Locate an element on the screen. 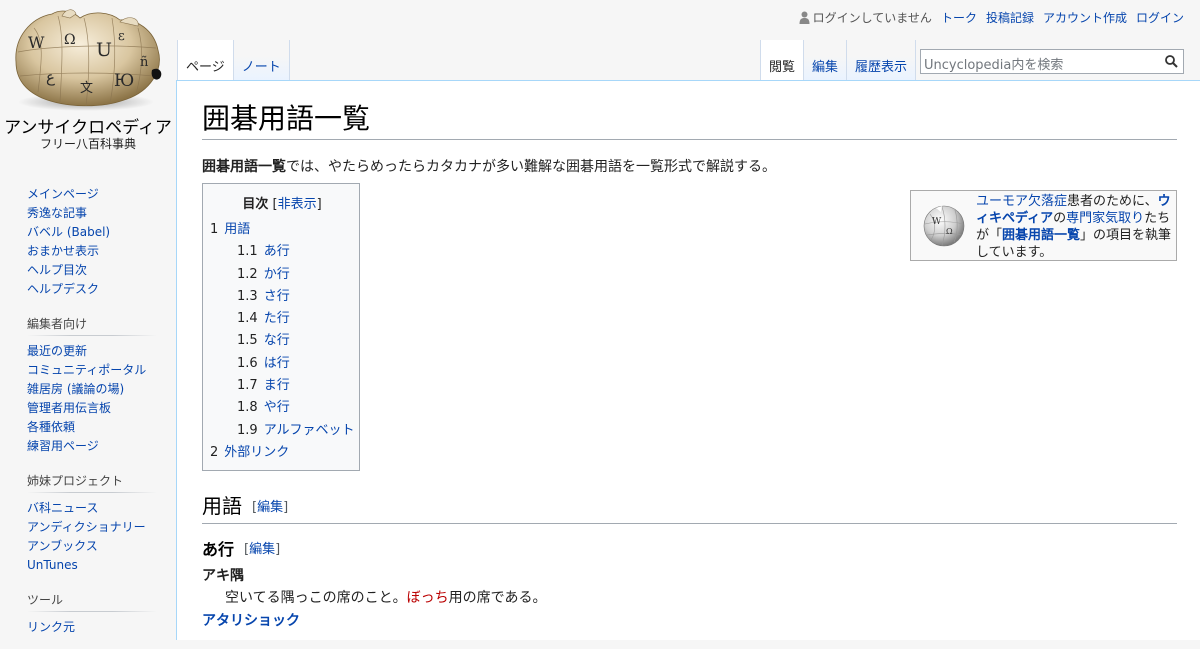 Image resolution: width=1200 pixels, height=649 pixels. sidebar-heading-editors: 編集者向け is located at coordinates (92, 325).